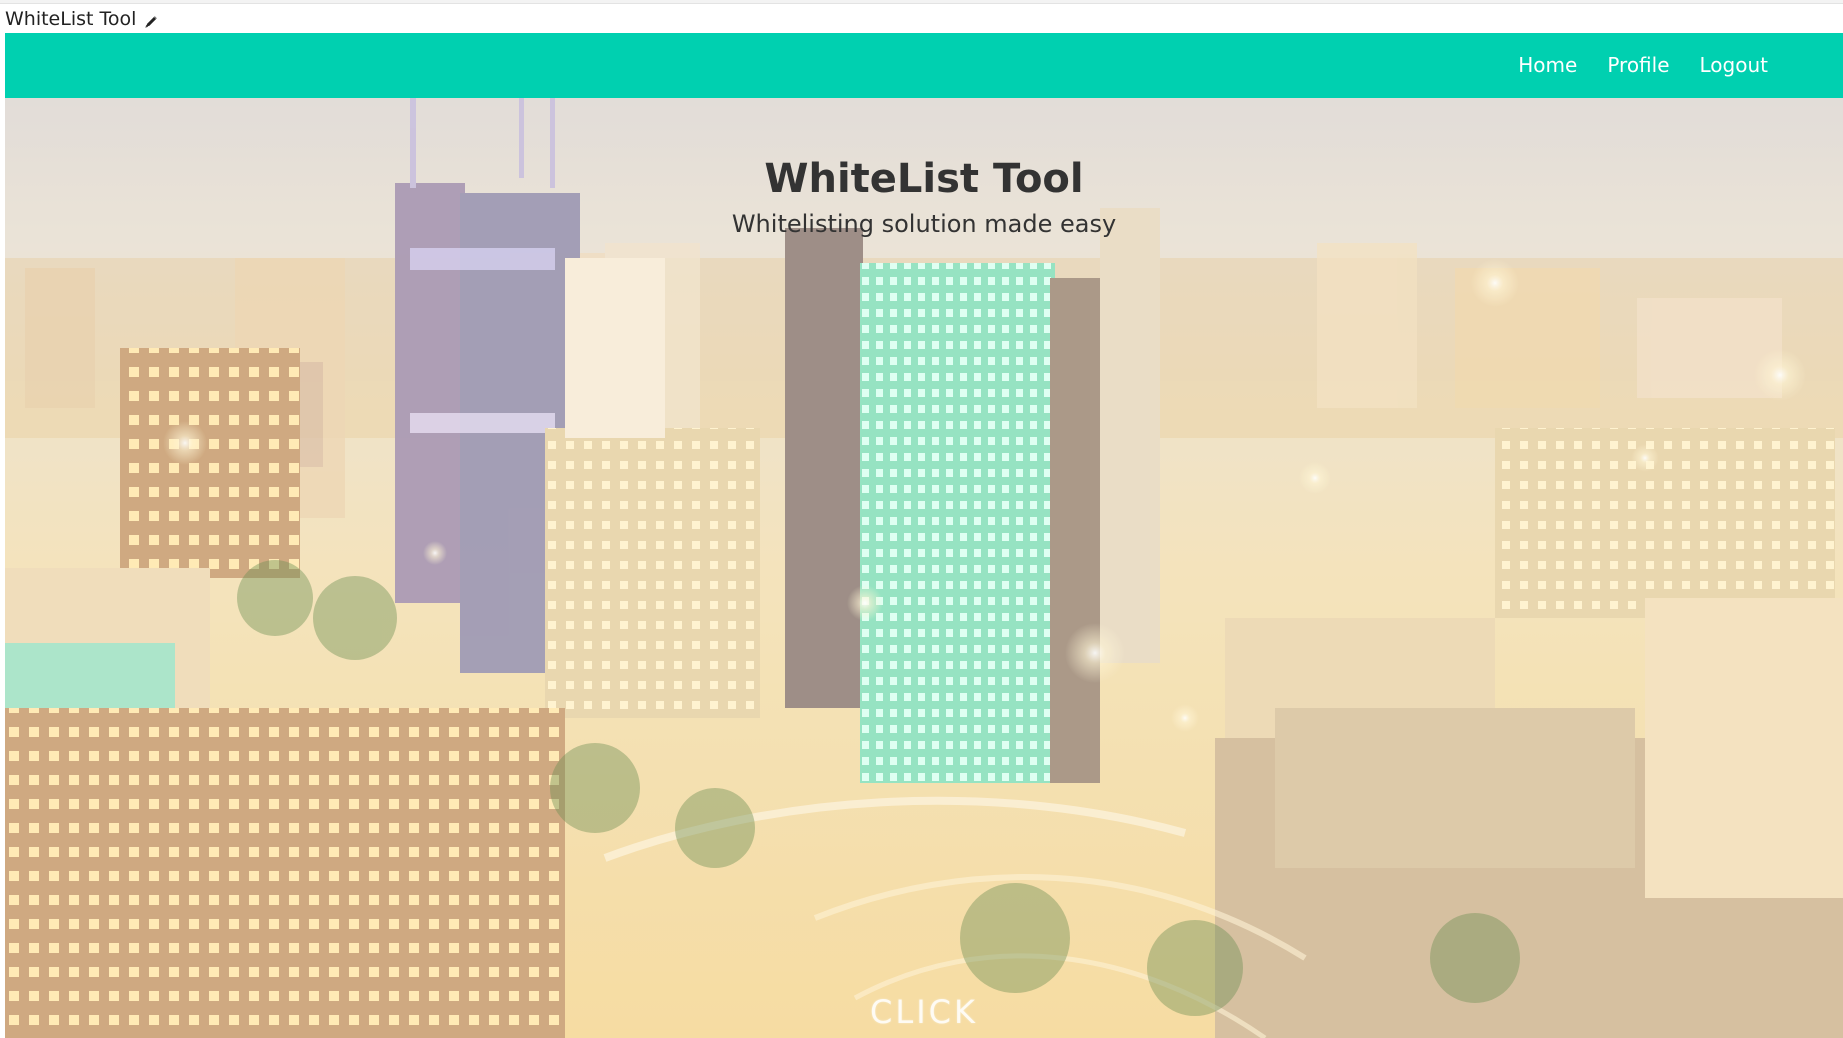 Image resolution: width=1843 pixels, height=1038 pixels. Describe the element at coordinates (1638, 65) in the screenshot. I see `profile-link: Profile` at that location.